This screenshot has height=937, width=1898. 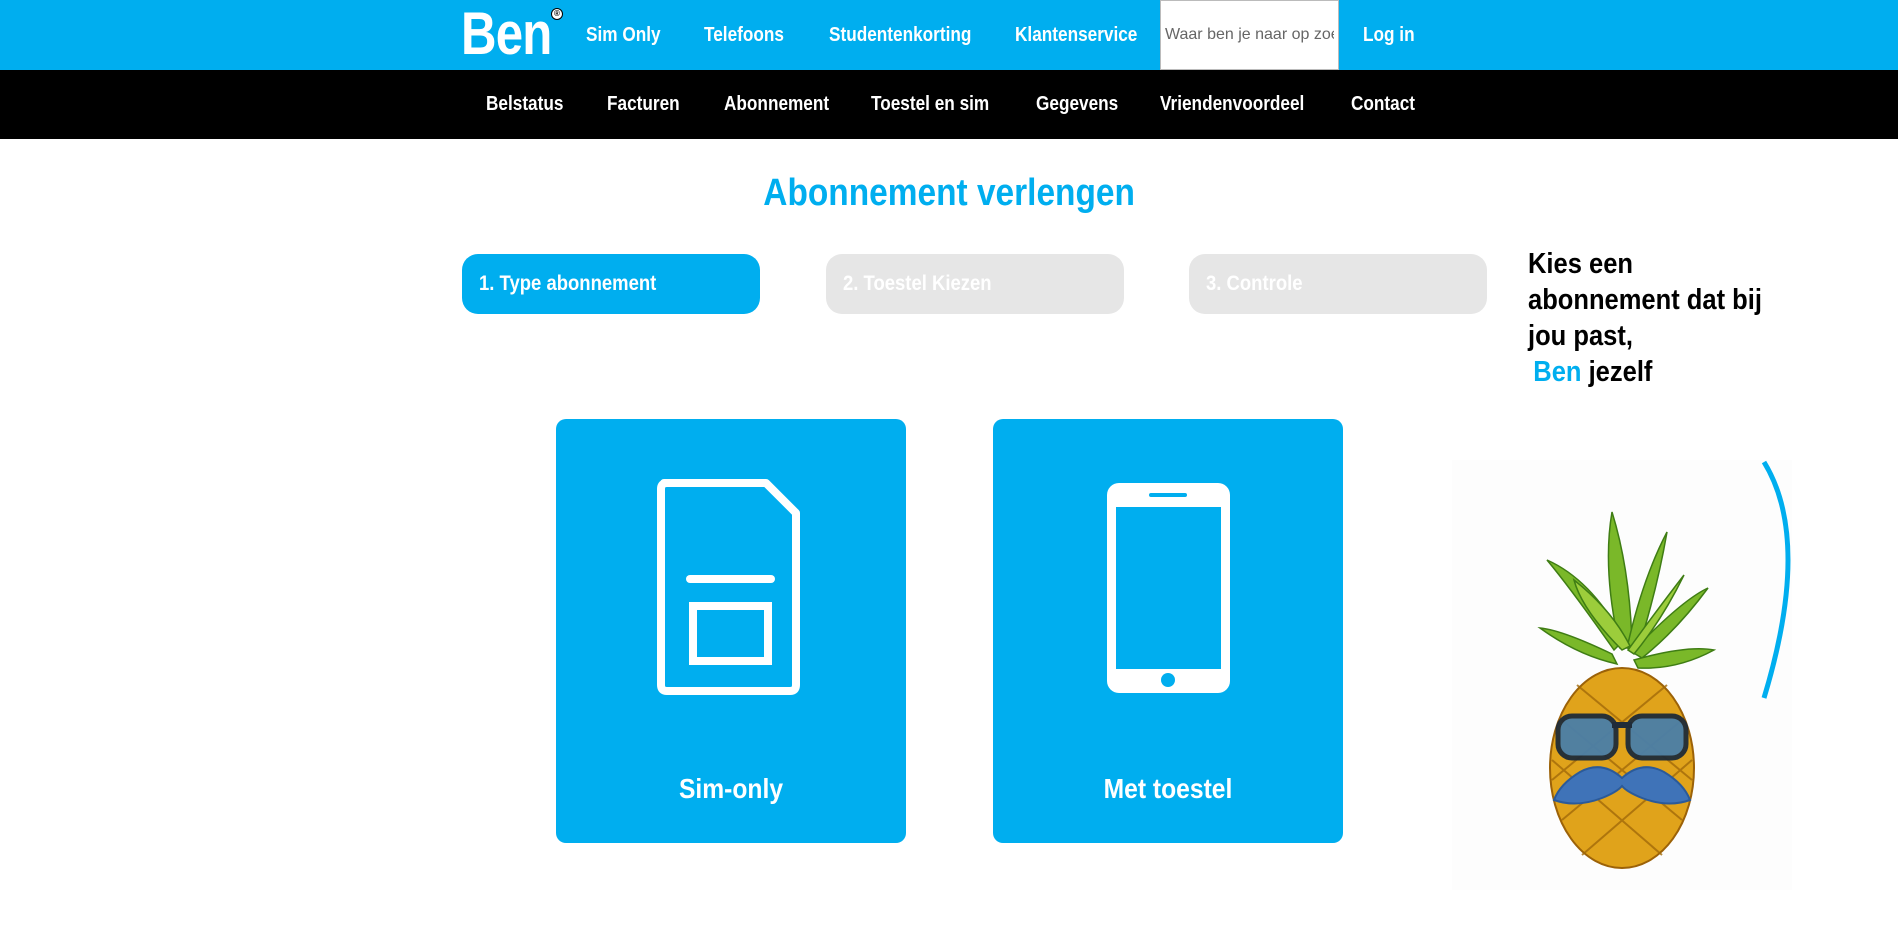 What do you see at coordinates (568, 283) in the screenshot?
I see `step-label: 1. Type abonnement` at bounding box center [568, 283].